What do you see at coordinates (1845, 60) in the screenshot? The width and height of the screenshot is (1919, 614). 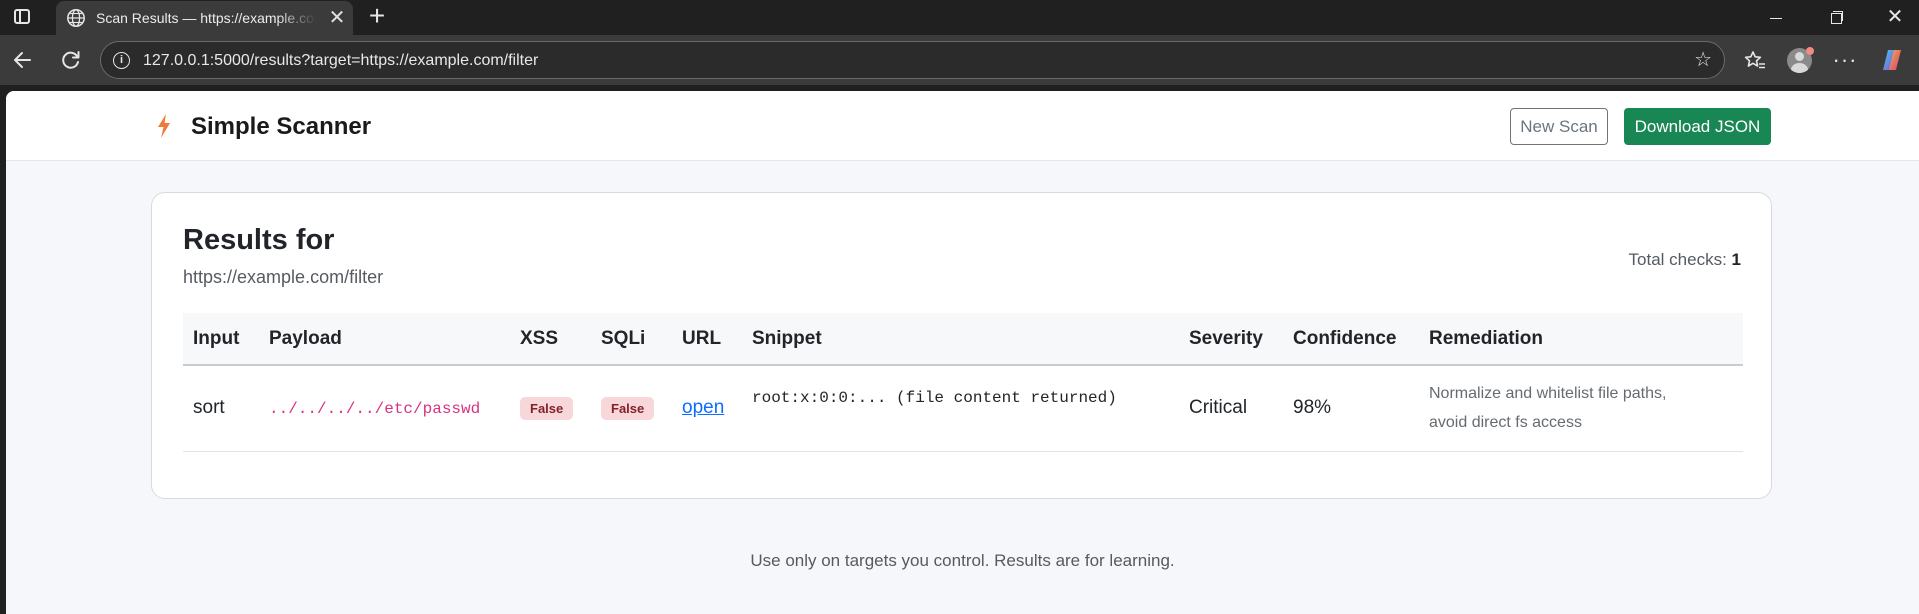 I see `more-options-icon: ···` at bounding box center [1845, 60].